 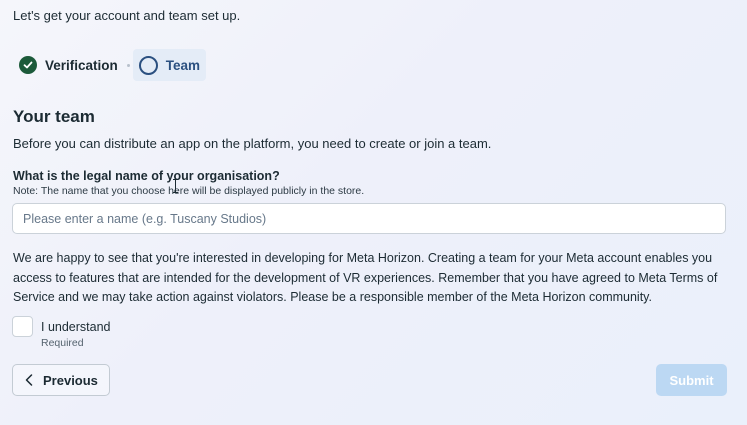 What do you see at coordinates (369, 218) in the screenshot?
I see `organisation-name-input` at bounding box center [369, 218].